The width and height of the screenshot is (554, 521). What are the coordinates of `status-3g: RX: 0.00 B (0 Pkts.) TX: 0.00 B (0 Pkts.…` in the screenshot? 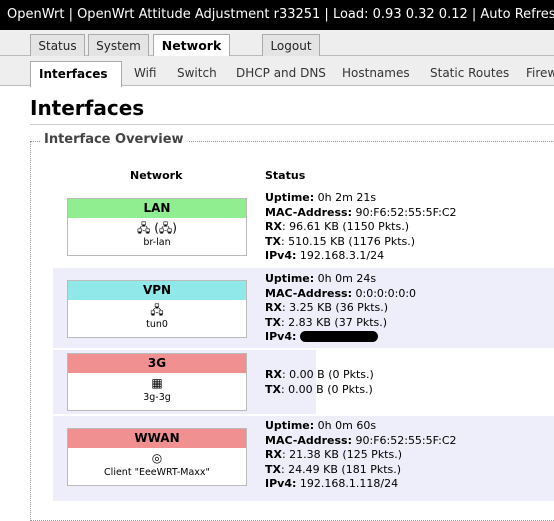 It's located at (319, 382).